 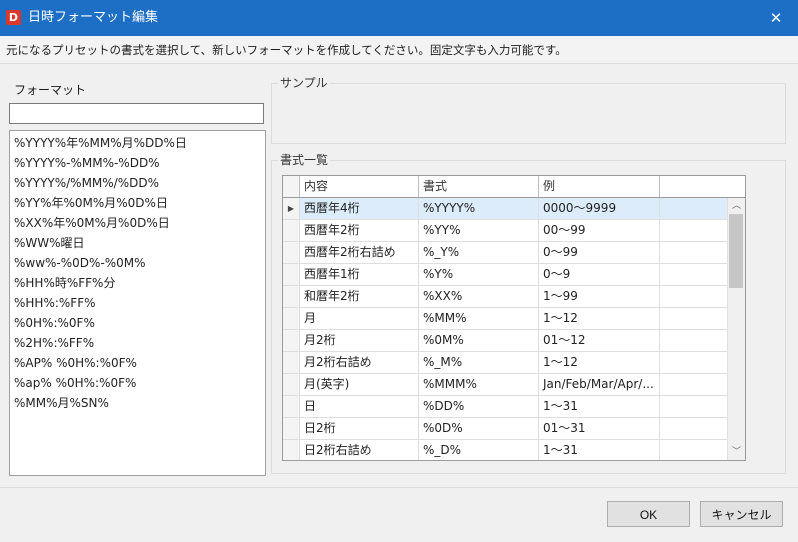 I want to click on column-header-content: 内容, so click(x=359, y=186).